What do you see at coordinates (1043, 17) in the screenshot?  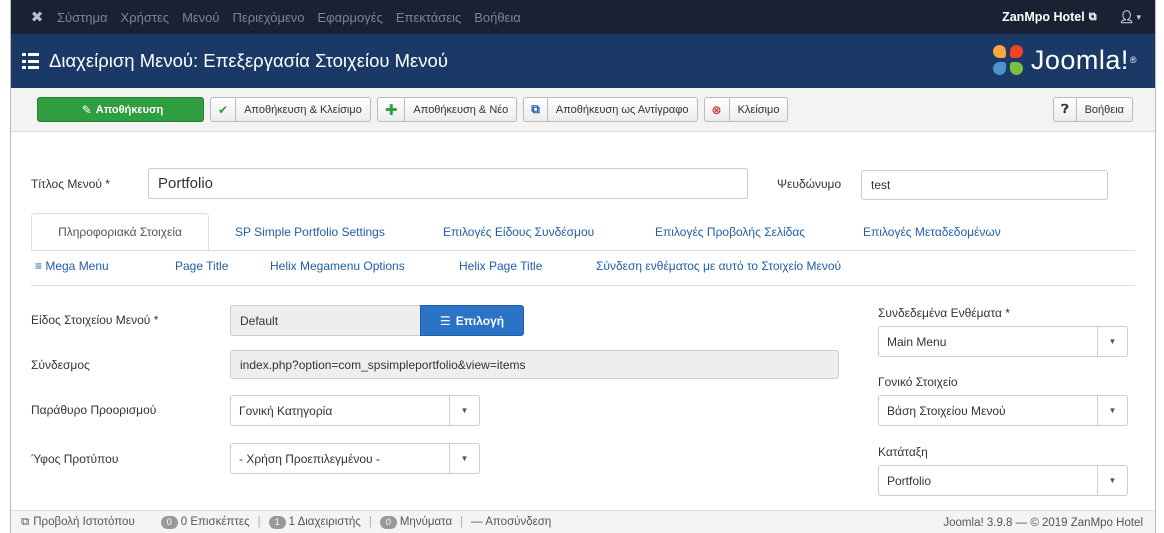 I see `site-link: ZanMpo Hotel` at bounding box center [1043, 17].